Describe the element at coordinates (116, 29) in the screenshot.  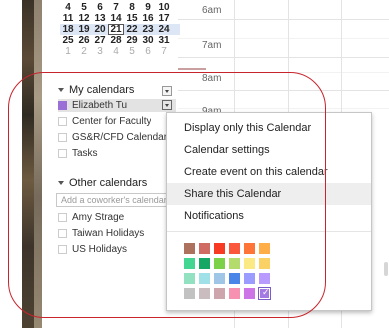
I see `mini-calendar-day: 21` at that location.